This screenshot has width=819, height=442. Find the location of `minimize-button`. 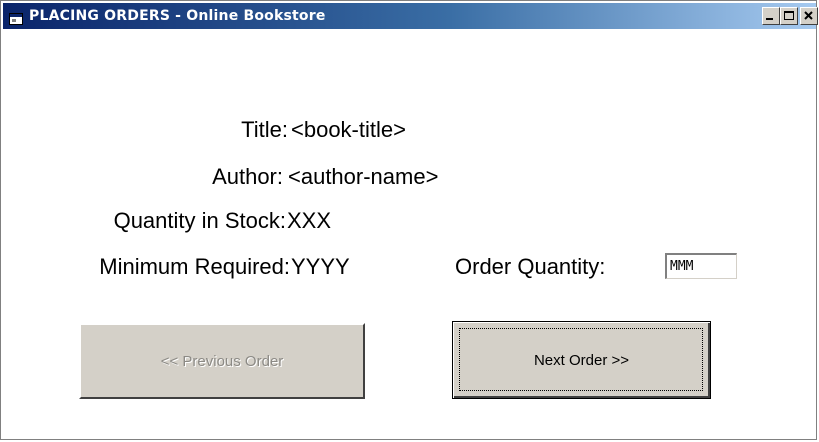

minimize-button is located at coordinates (771, 16).